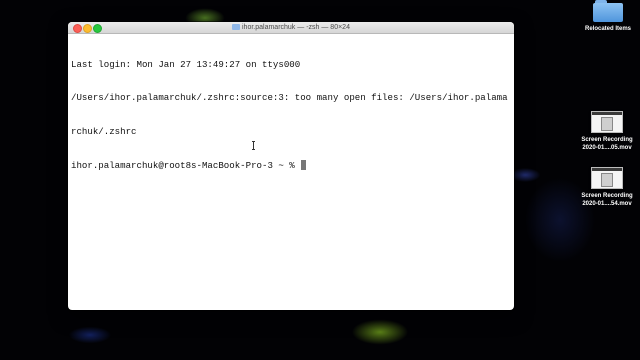 Image resolution: width=640 pixels, height=360 pixels. I want to click on window-title: ihor.palamarchuk — -zsh — 80×24, so click(291, 27).